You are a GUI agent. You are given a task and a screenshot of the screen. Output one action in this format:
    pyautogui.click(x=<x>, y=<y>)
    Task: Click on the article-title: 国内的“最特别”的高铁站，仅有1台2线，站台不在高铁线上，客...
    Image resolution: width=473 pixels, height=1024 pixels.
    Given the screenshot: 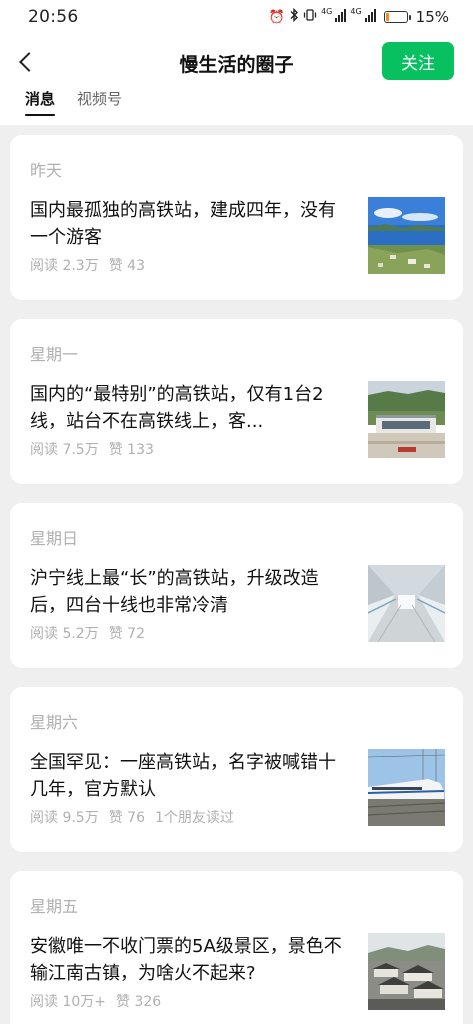 What is the action you would take?
    pyautogui.click(x=191, y=408)
    